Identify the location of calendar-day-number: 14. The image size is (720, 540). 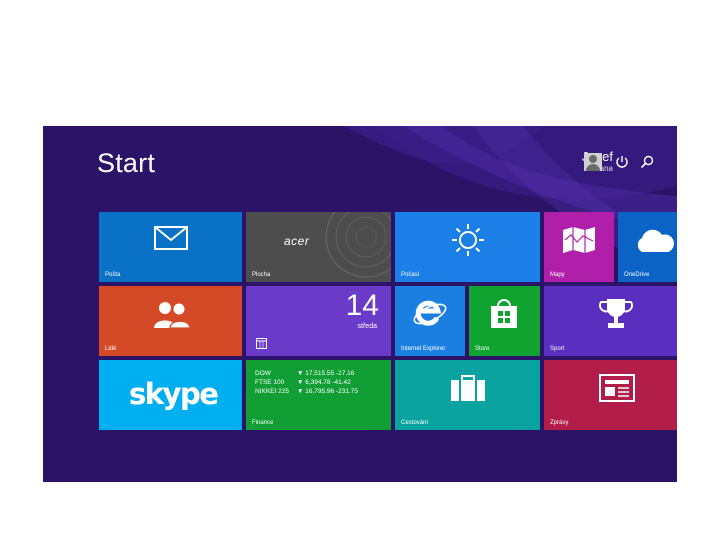
(362, 305).